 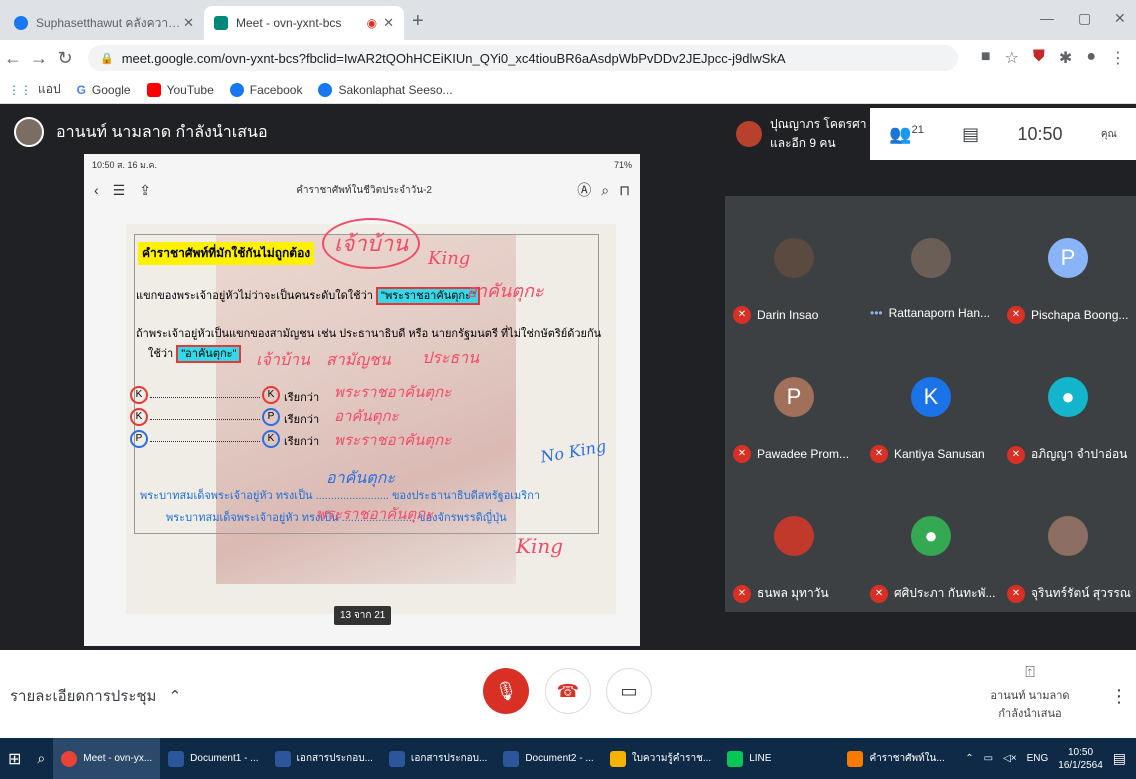 What do you see at coordinates (988, 758) in the screenshot?
I see `battery-icon: ▭` at bounding box center [988, 758].